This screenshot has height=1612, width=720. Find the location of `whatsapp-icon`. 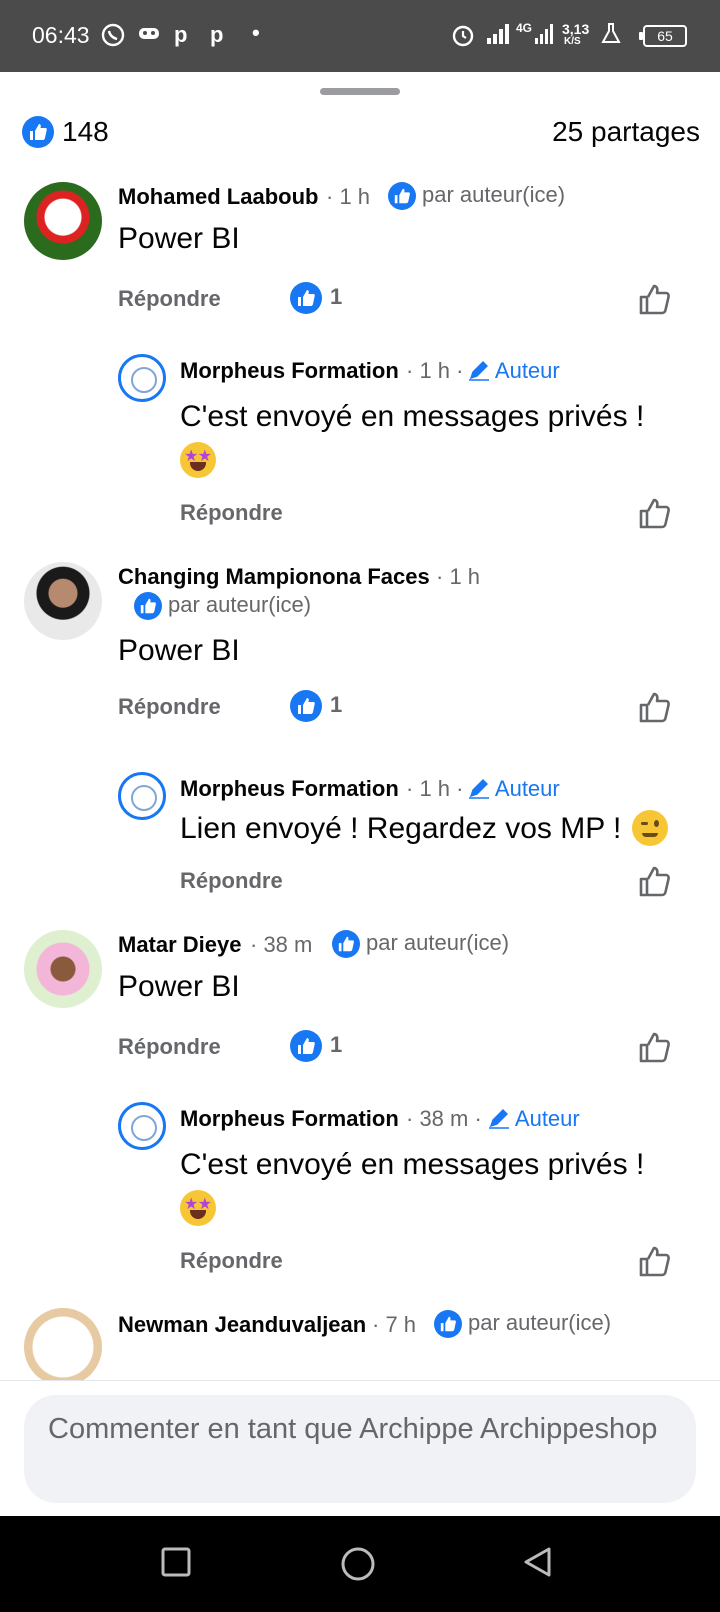

whatsapp-icon is located at coordinates (113, 38).